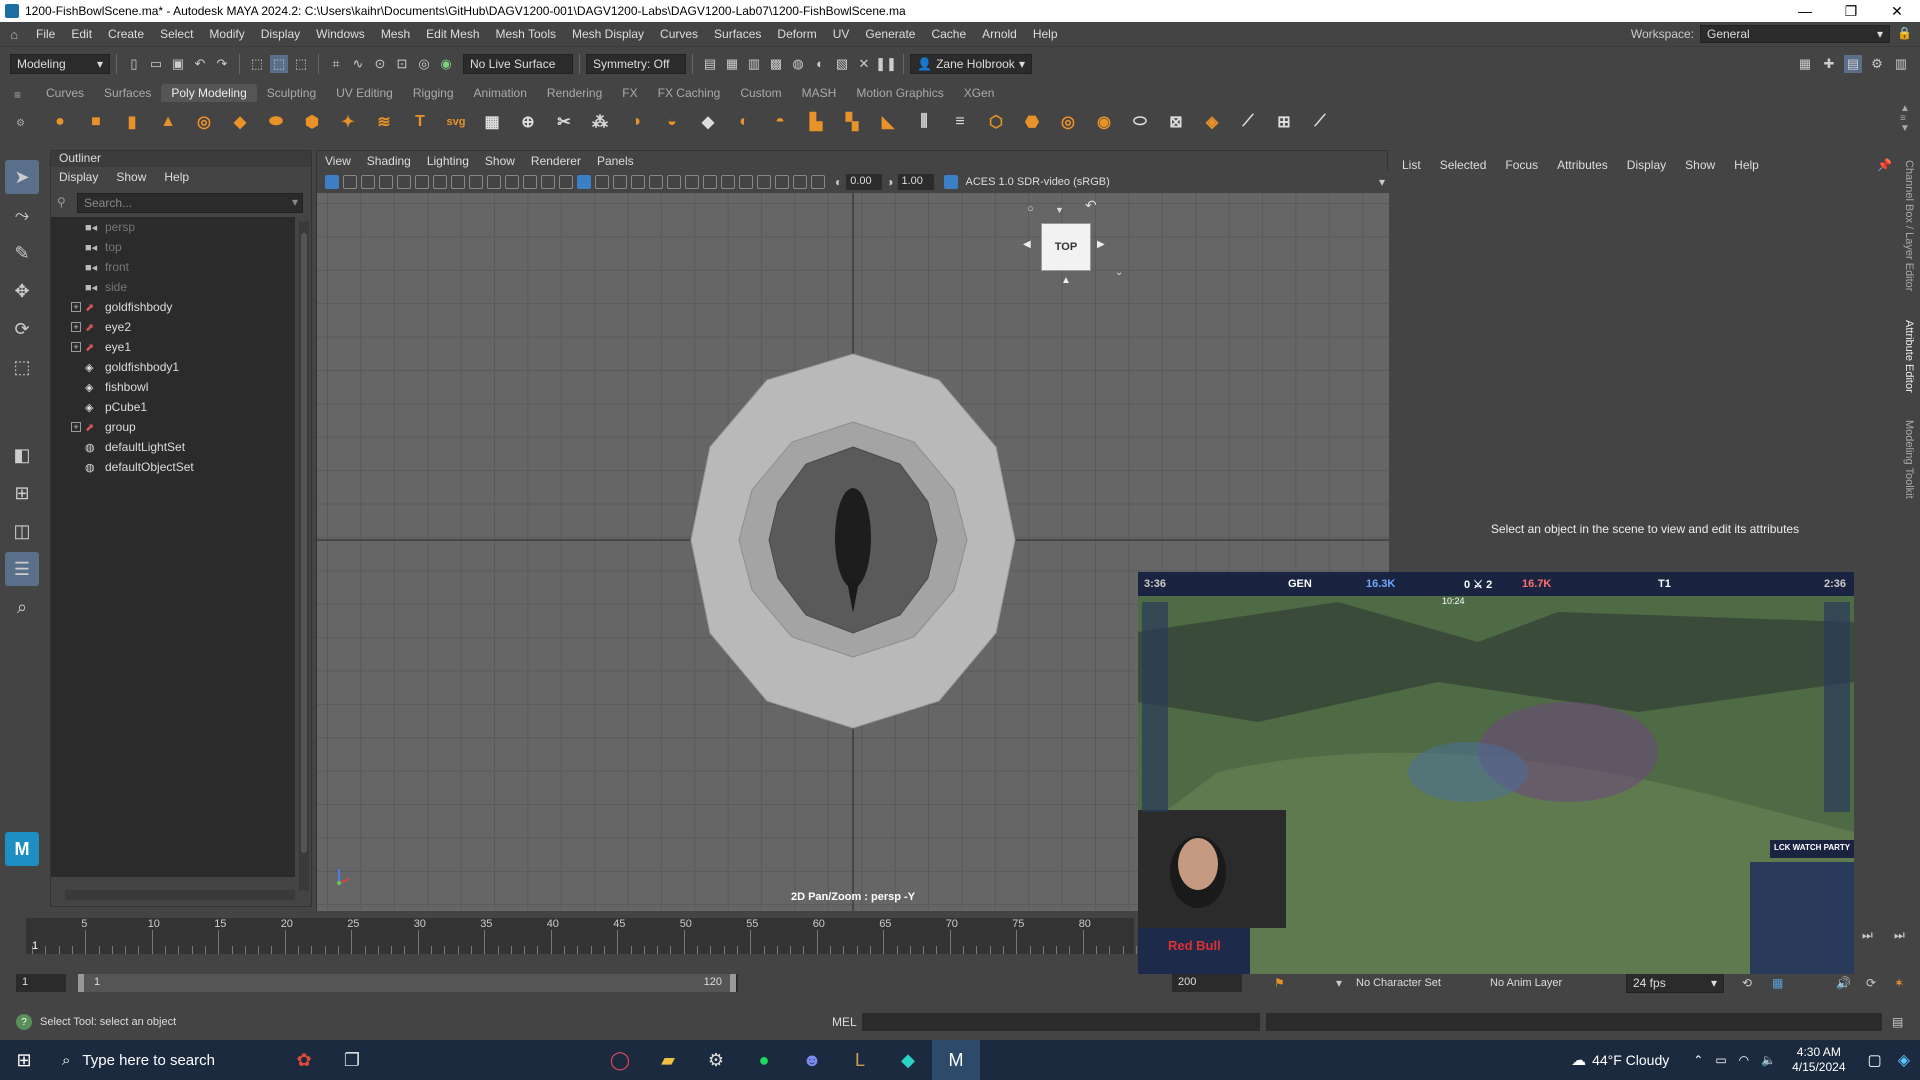 This screenshot has width=1920, height=1080. Describe the element at coordinates (190, 203) in the screenshot. I see `outliner-search-input: Search... ▾` at that location.